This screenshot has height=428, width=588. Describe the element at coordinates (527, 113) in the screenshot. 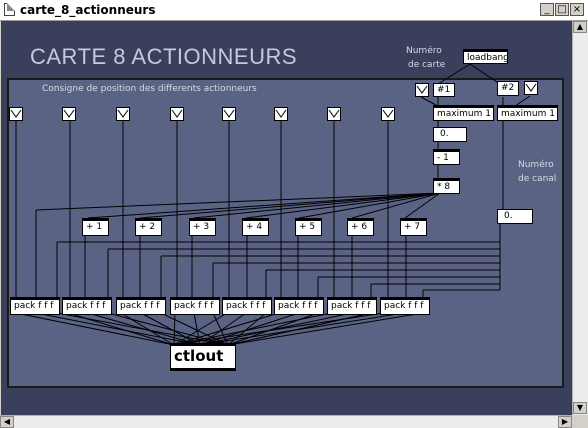

I see `maximum-channel-object: maximum 1` at that location.